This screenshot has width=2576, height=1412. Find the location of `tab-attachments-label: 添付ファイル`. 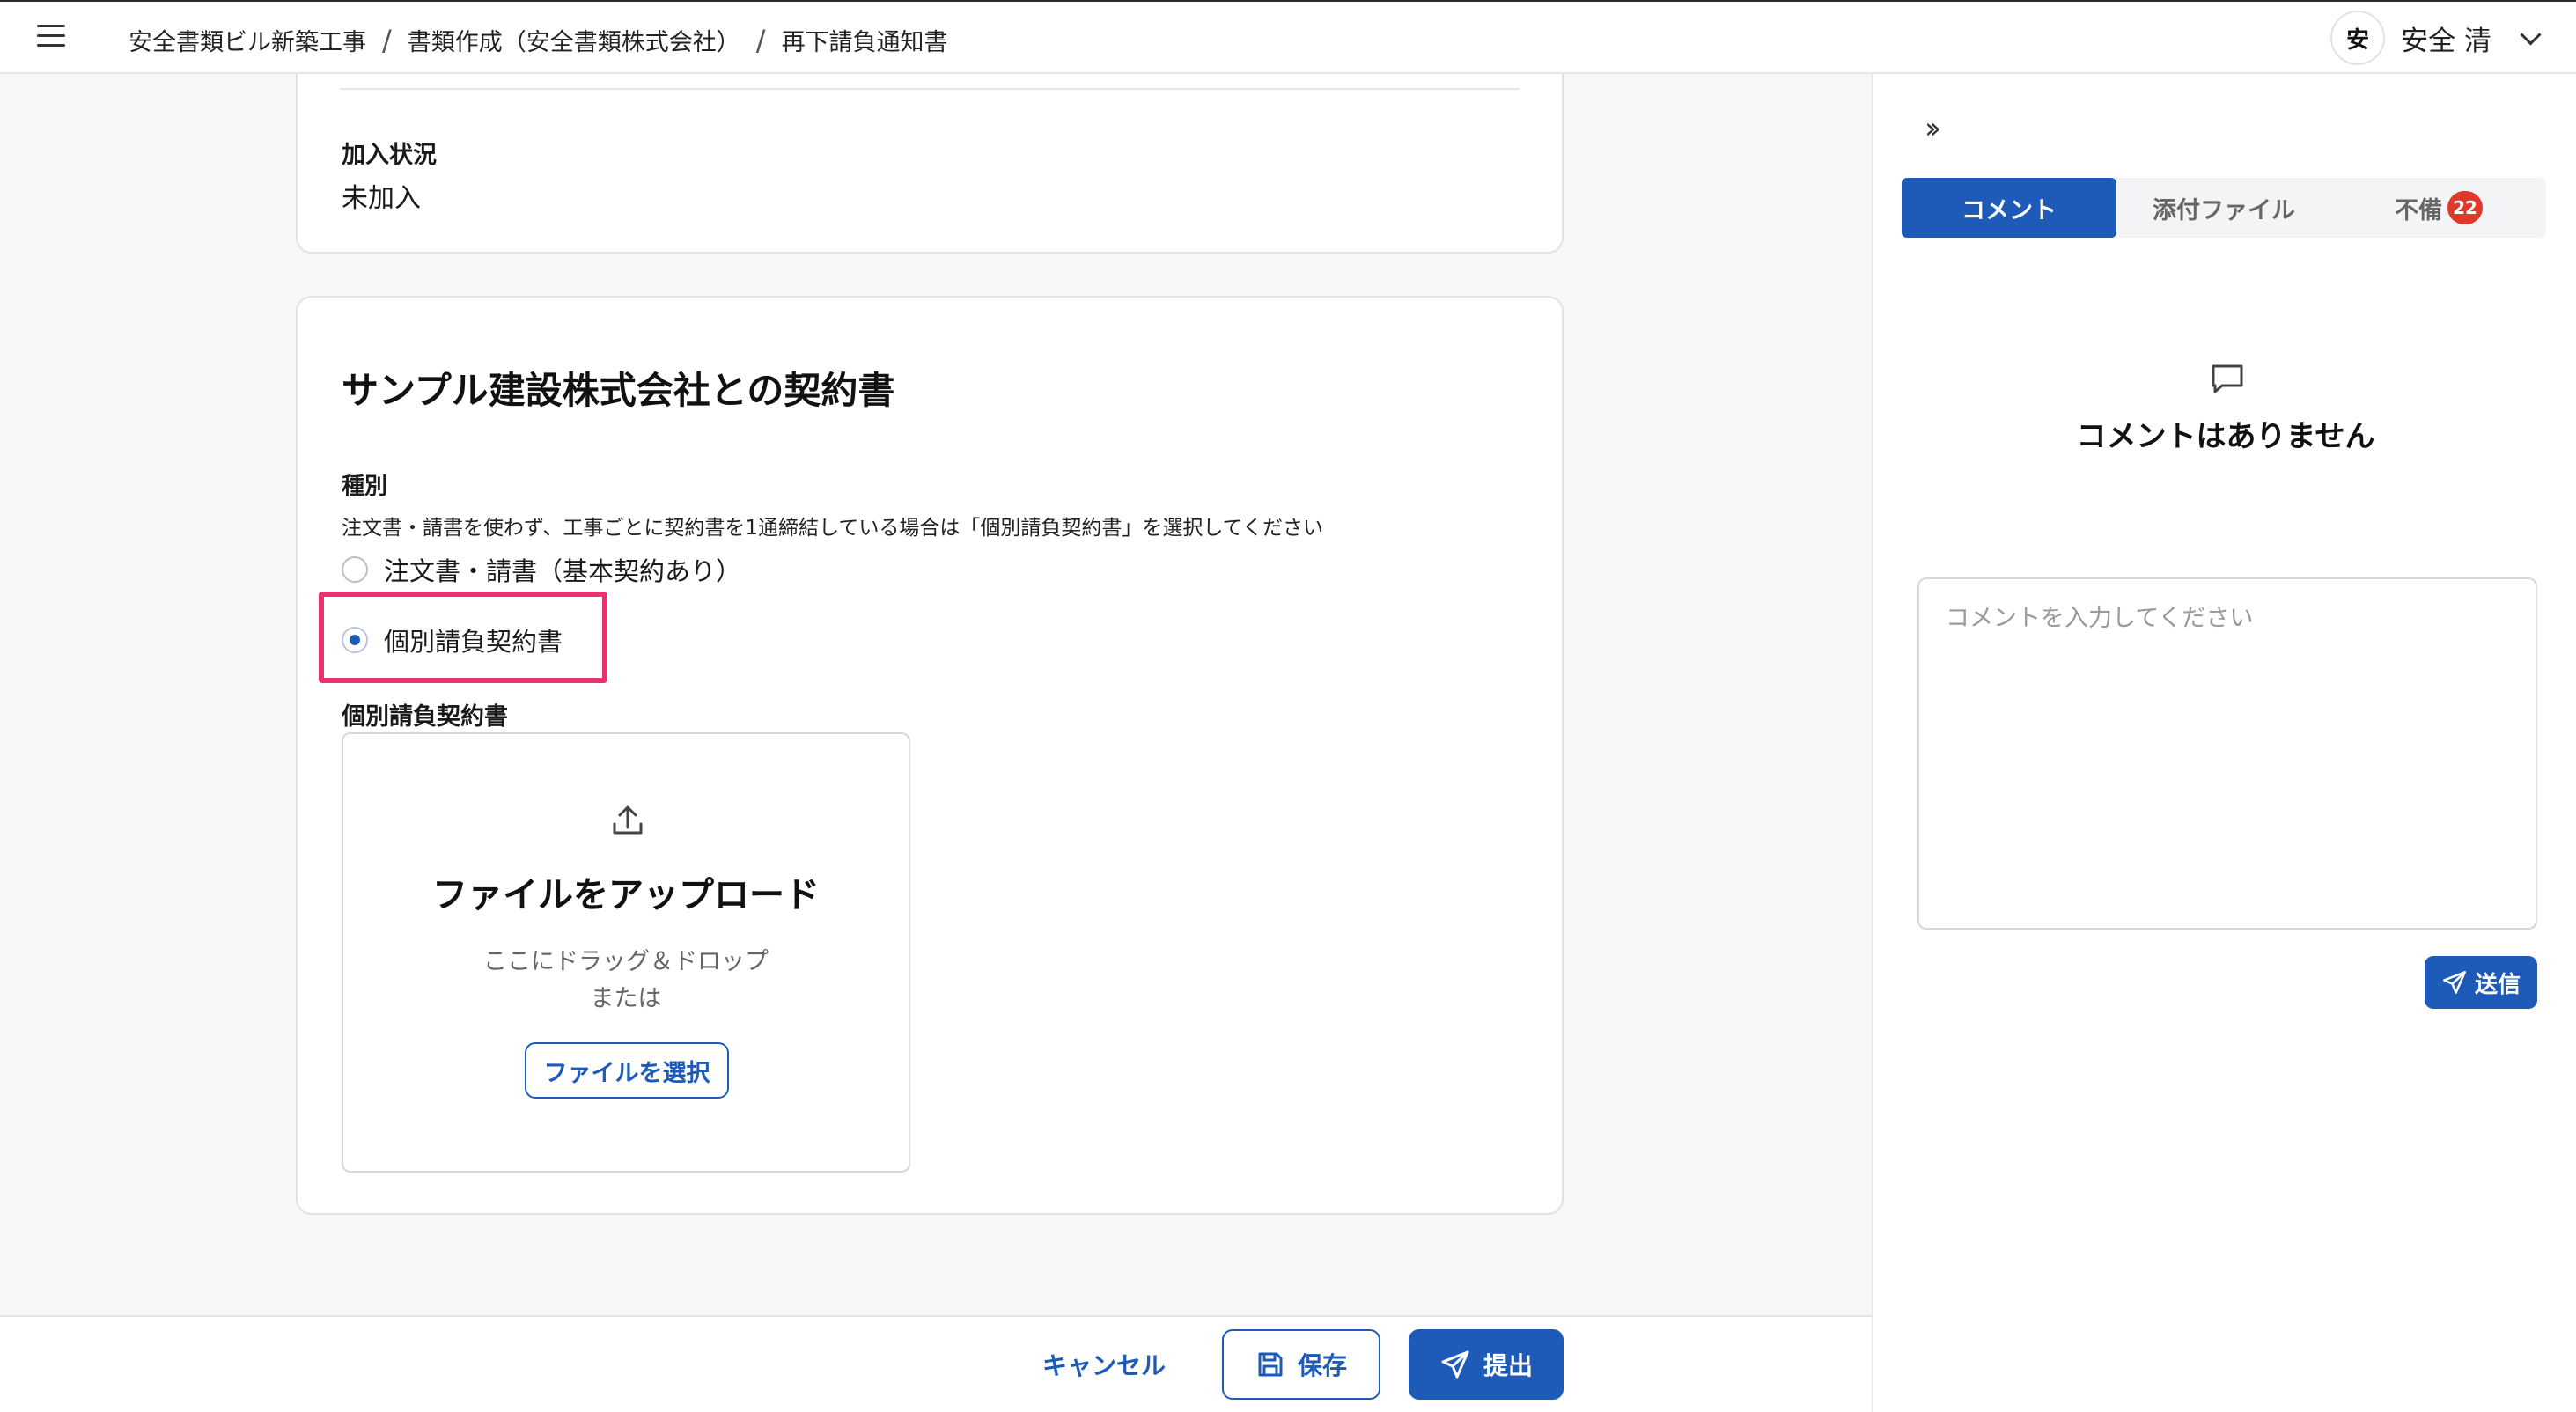

tab-attachments-label: 添付ファイル is located at coordinates (2224, 210).